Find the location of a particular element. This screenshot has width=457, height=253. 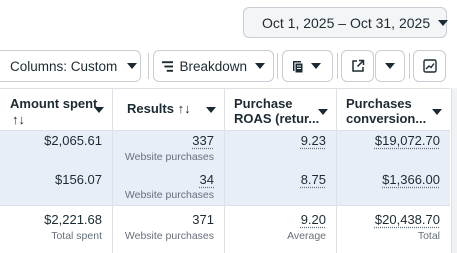

date-range-label: Oct 1, 2025 – Oct 31, 2025 is located at coordinates (346, 22).